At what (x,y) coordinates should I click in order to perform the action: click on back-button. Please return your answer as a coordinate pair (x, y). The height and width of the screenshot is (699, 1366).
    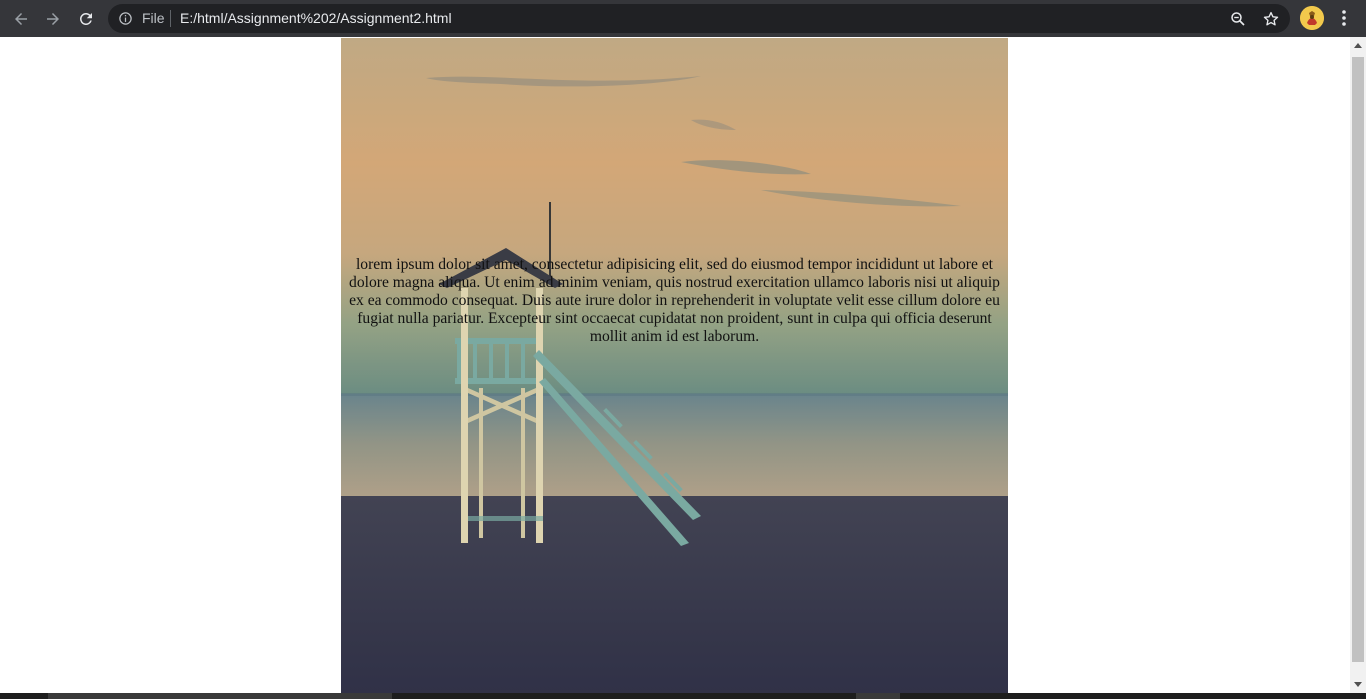
    Looking at the image, I should click on (21, 19).